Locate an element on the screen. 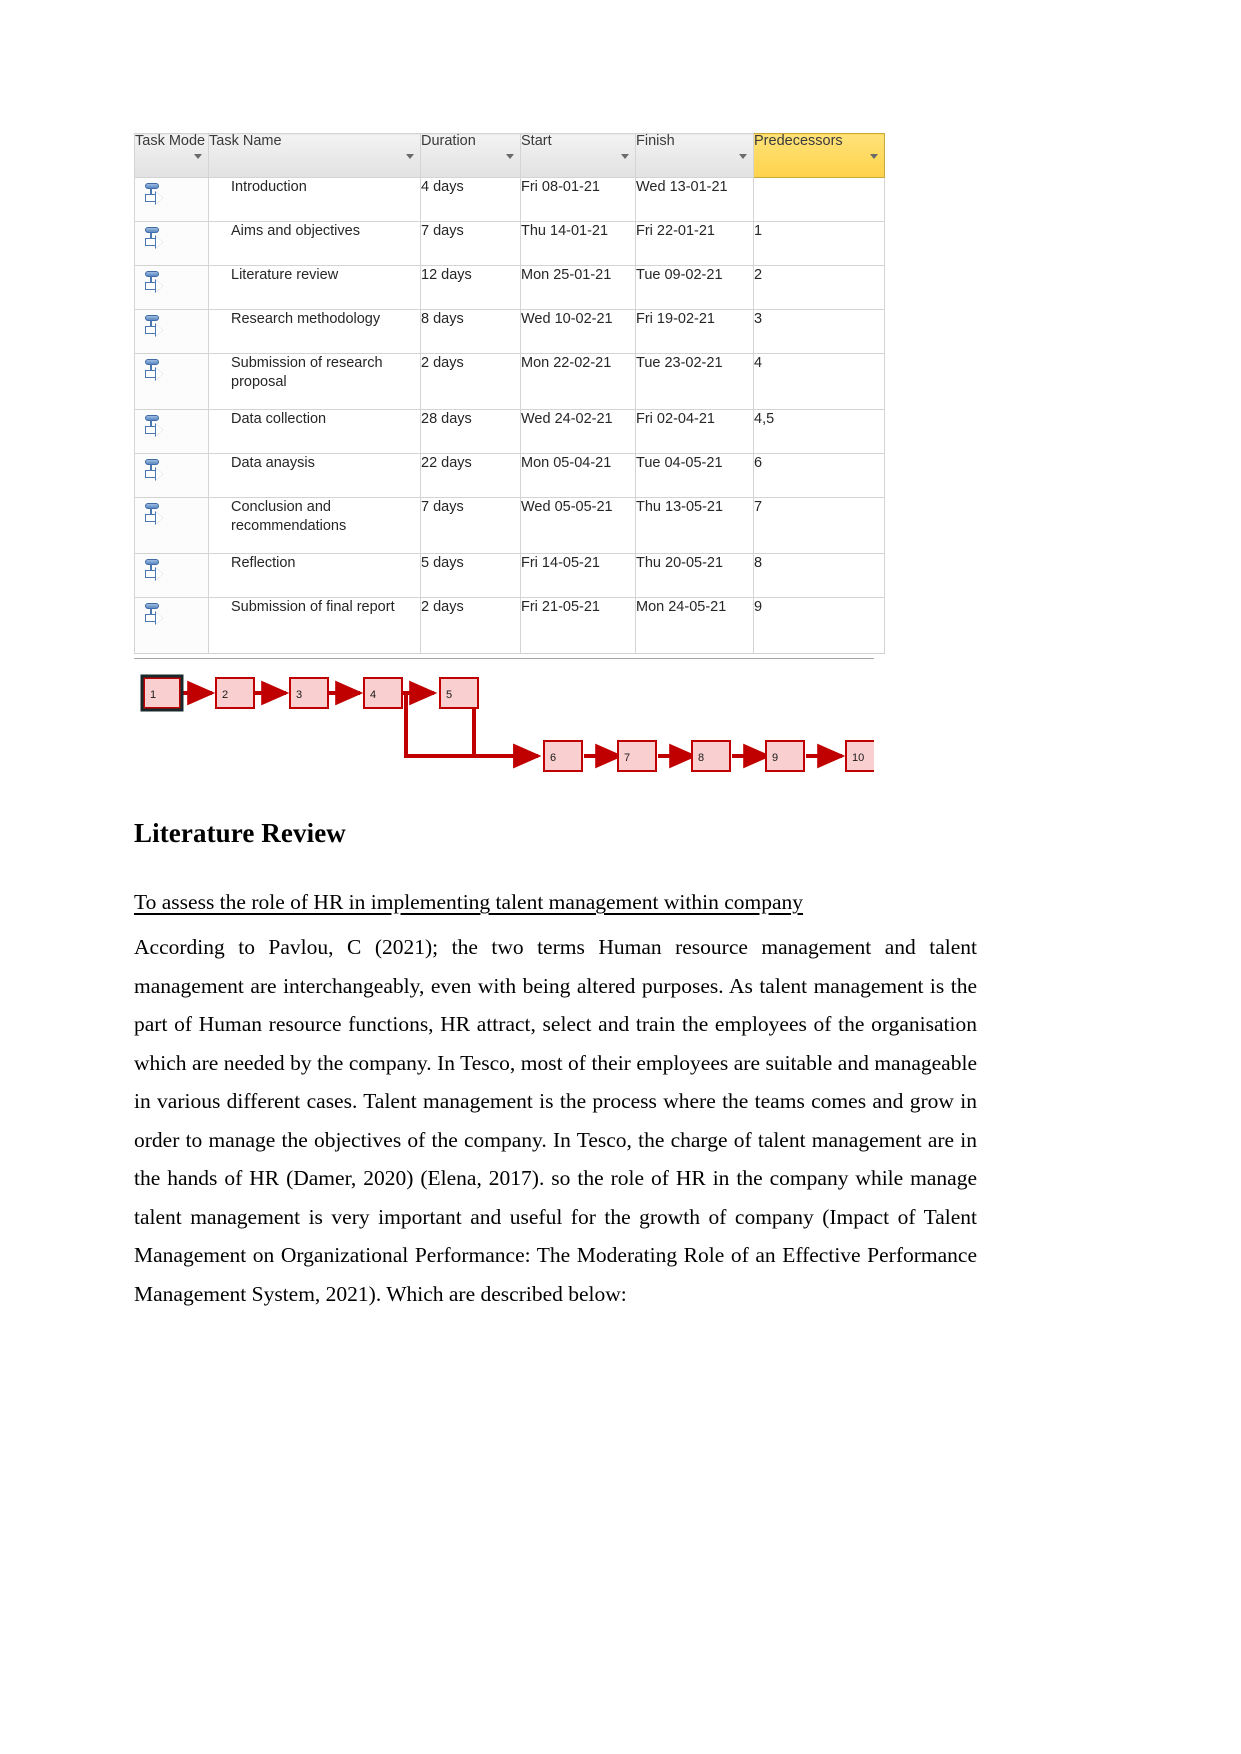 This screenshot has height=1754, width=1241. column-header-task-mode: Task Mode is located at coordinates (171, 155).